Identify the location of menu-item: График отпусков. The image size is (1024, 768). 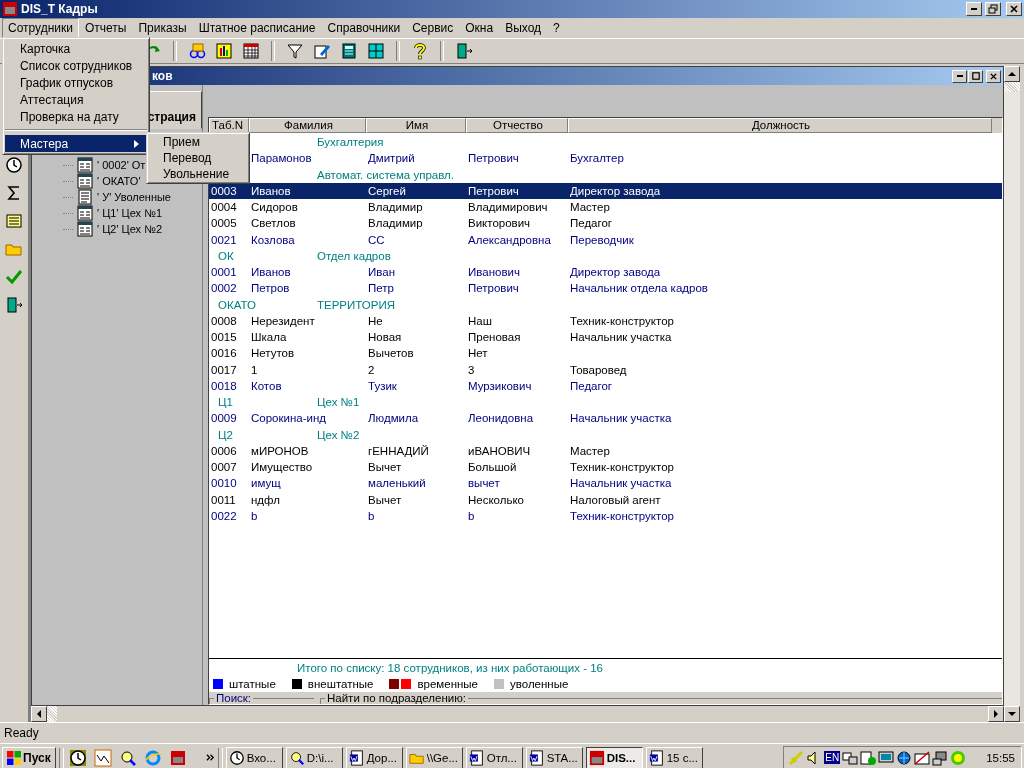
(76, 82).